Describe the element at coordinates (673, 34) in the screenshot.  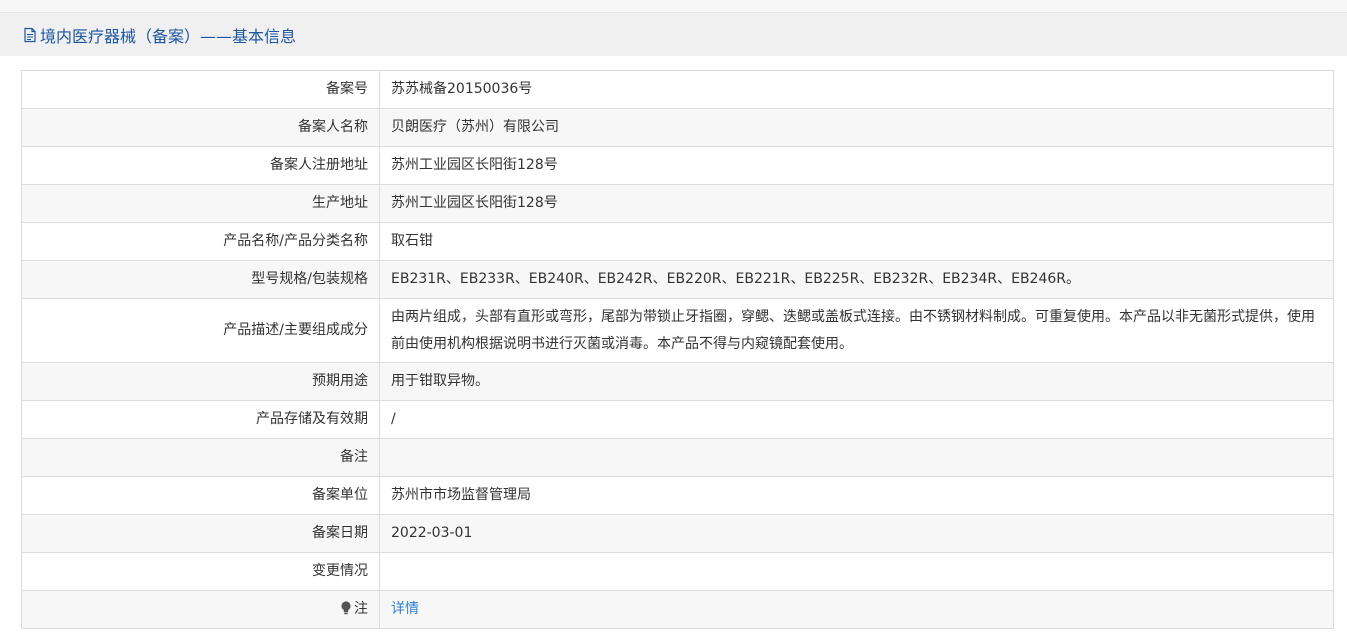
I see `section-header: 境内医疗器械（备案）——基本信息` at that location.